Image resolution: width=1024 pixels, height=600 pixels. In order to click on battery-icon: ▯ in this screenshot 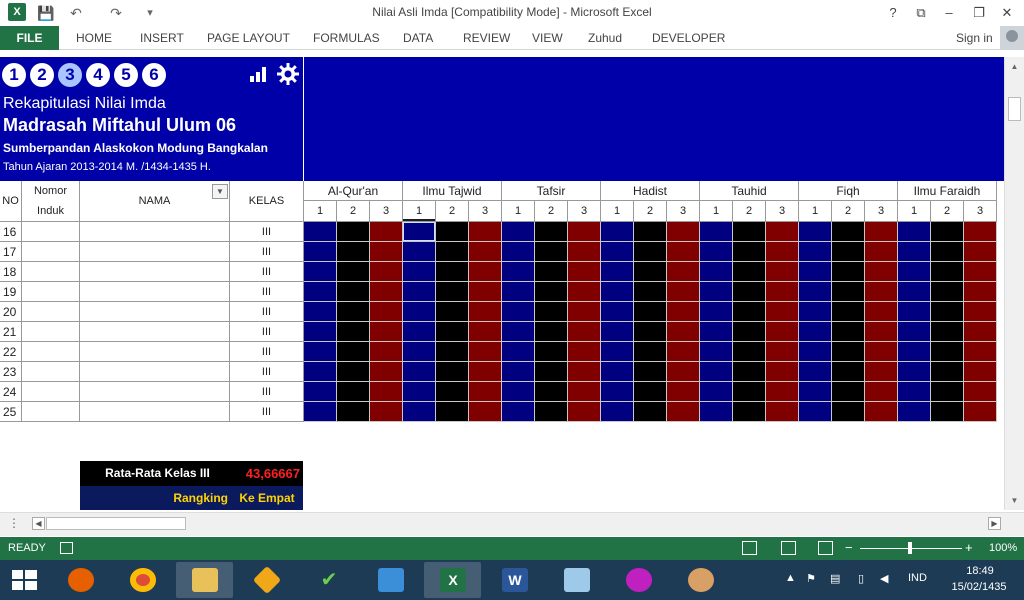, I will do `click(861, 578)`.